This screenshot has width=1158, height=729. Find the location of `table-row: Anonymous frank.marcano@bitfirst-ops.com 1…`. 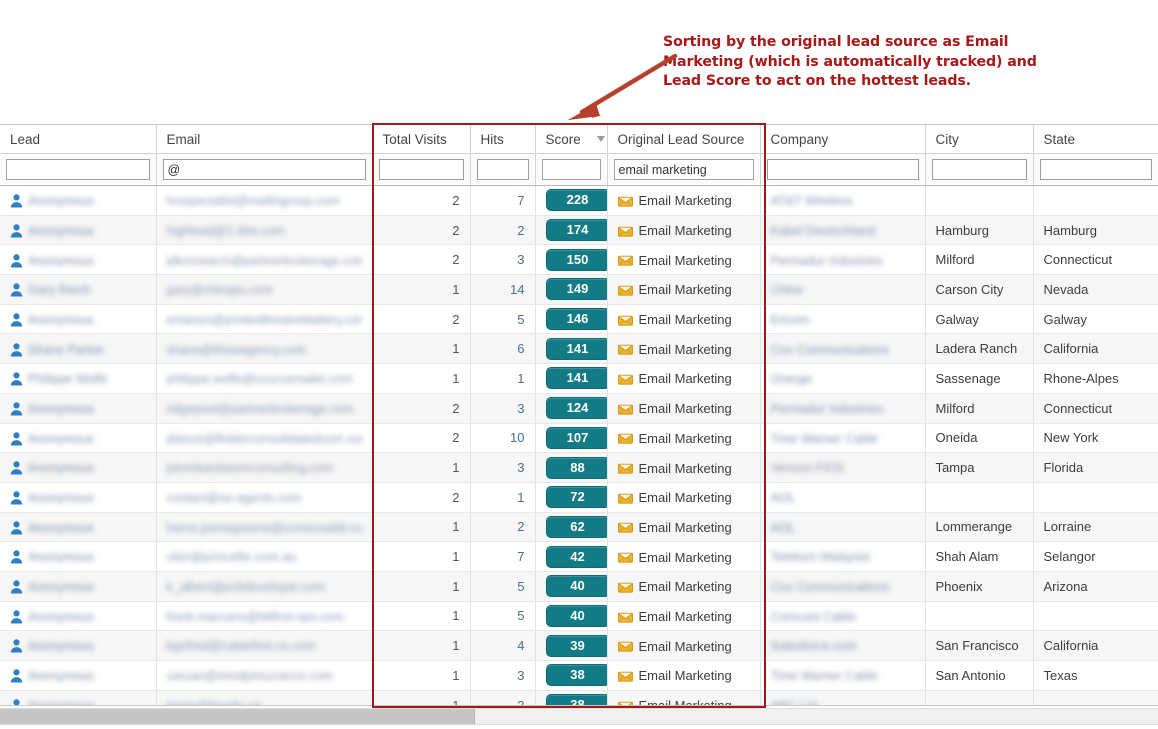

table-row: Anonymous frank.marcano@bitfirst-ops.com 1… is located at coordinates (579, 616).